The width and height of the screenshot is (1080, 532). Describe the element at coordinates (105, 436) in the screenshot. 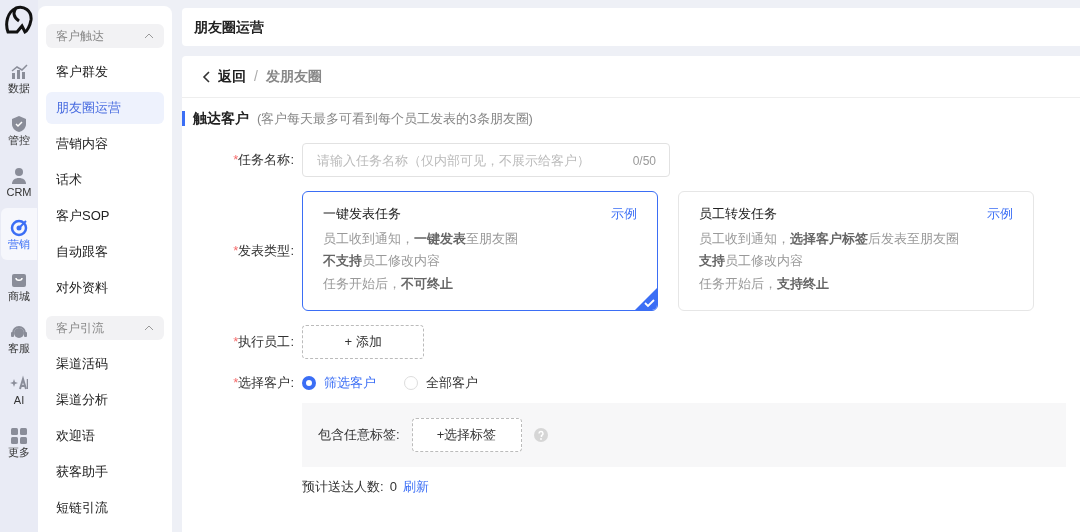

I see `menu-item: 欢迎语` at that location.